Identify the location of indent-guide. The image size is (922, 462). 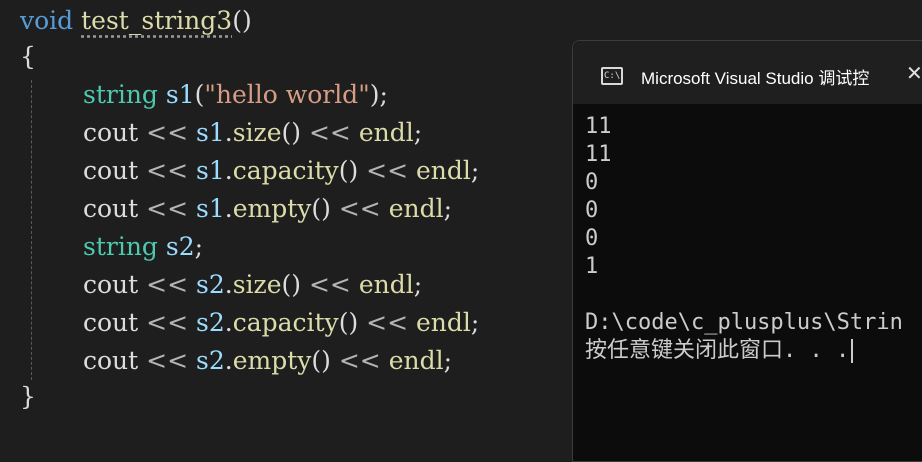
(31, 230).